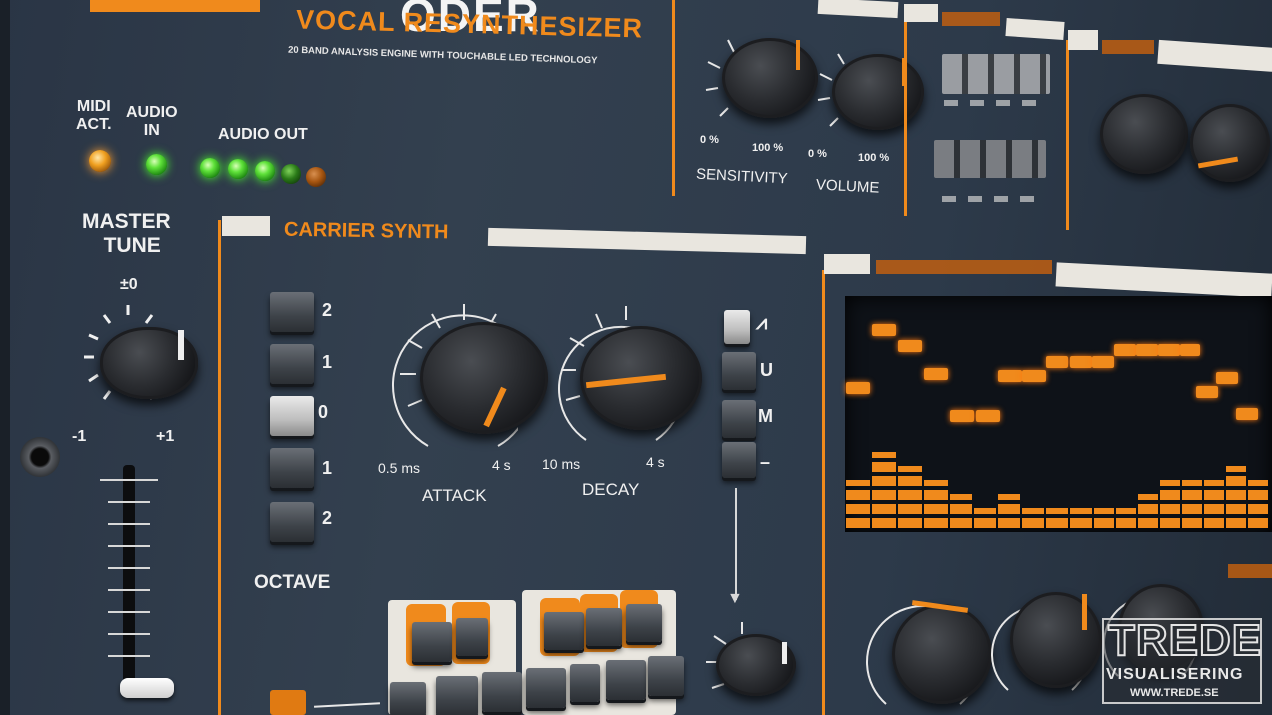 This screenshot has width=1272, height=715. Describe the element at coordinates (673, 98) in the screenshot. I see `top-section-divider` at that location.